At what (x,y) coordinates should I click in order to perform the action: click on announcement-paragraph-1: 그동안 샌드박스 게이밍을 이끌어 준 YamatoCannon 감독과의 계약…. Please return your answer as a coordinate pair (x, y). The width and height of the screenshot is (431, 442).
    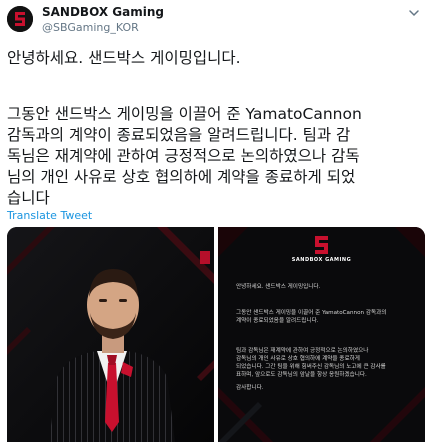
    Looking at the image, I should click on (311, 317).